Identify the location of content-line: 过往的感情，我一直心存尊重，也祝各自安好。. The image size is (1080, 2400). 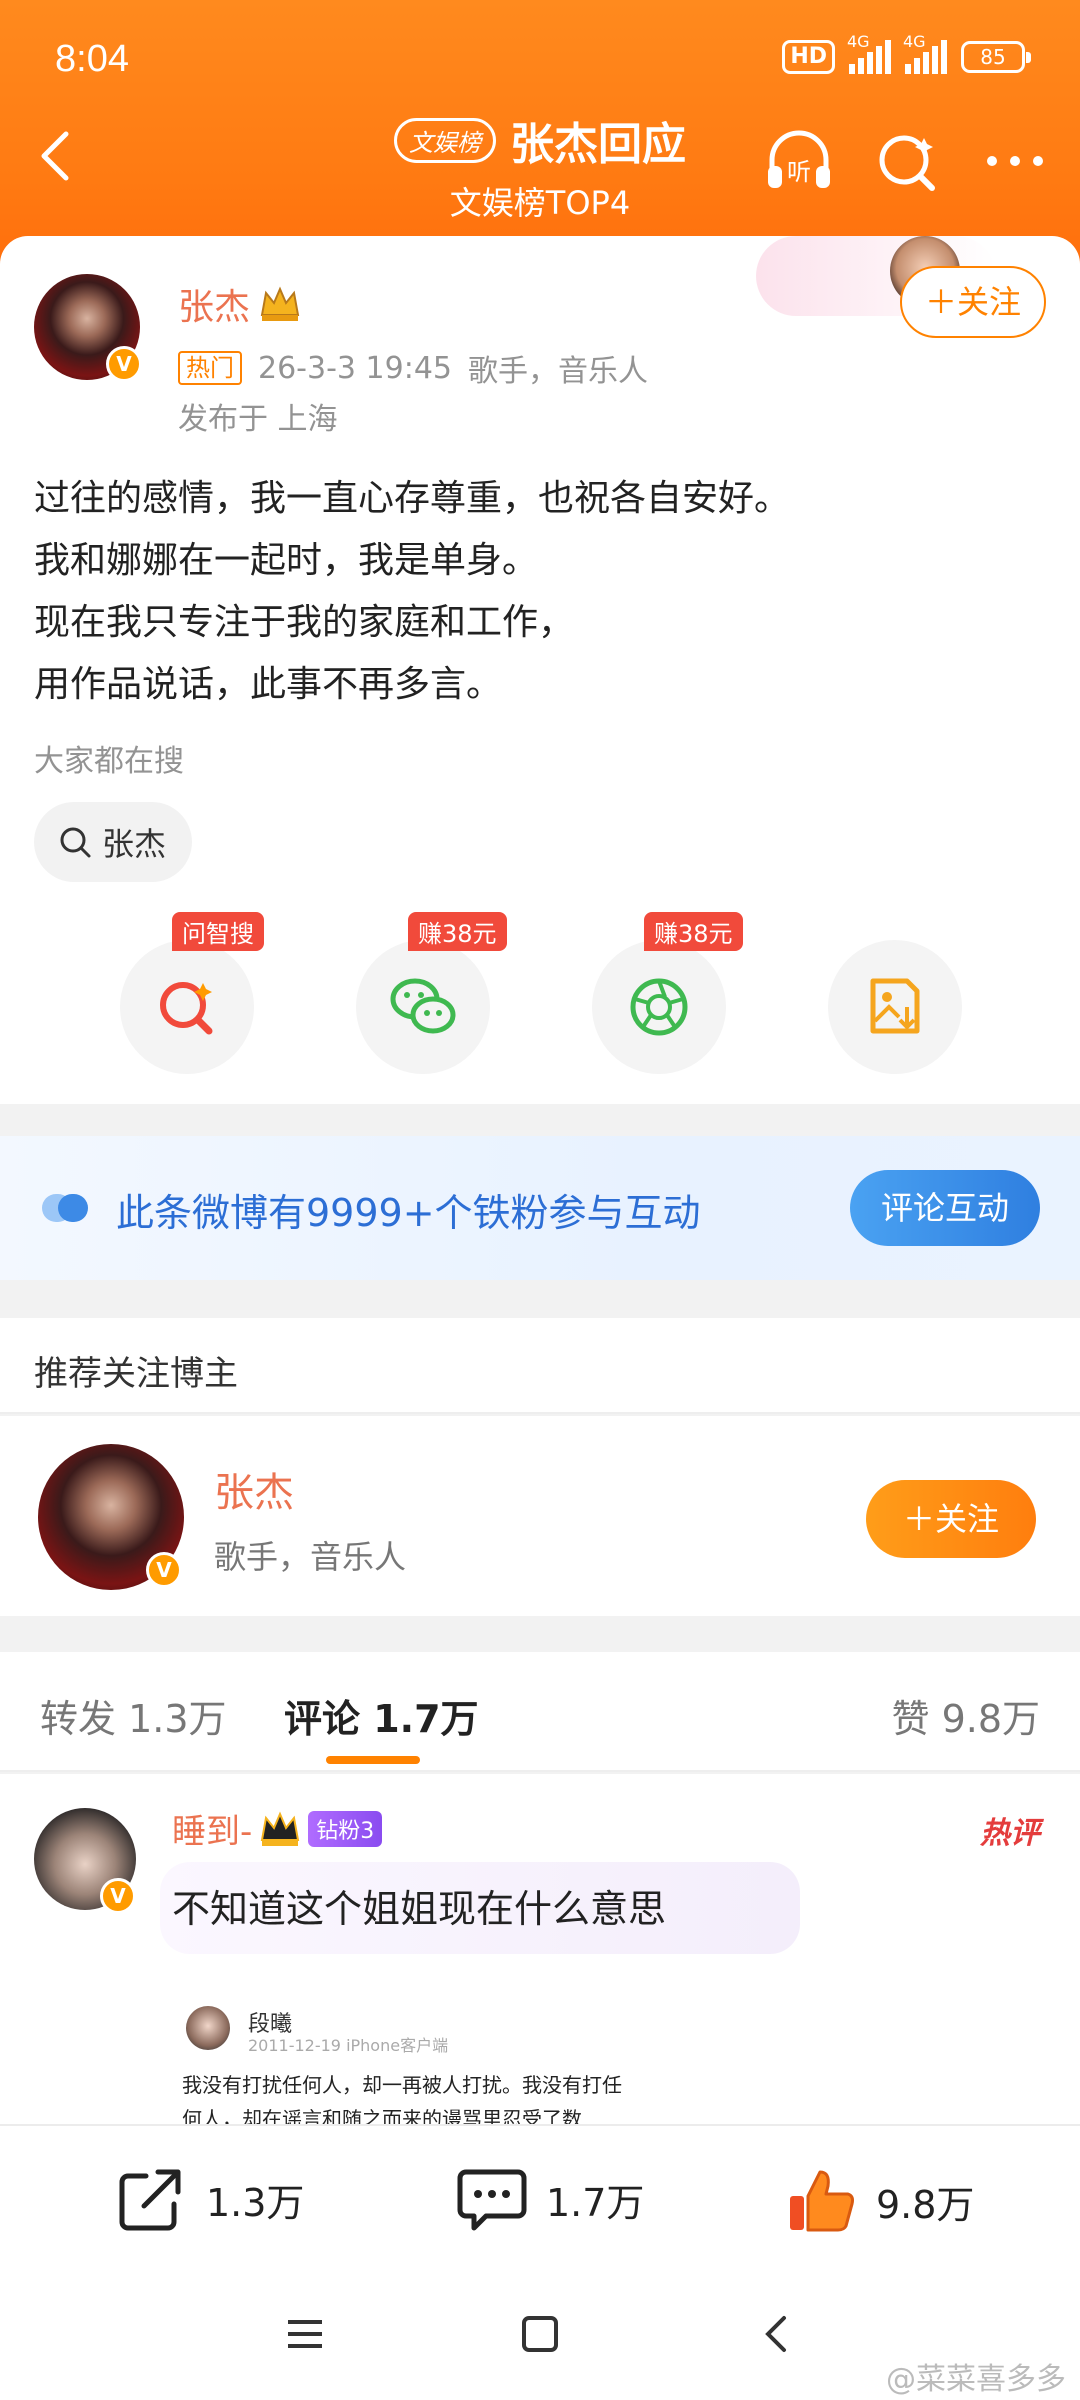
(412, 498).